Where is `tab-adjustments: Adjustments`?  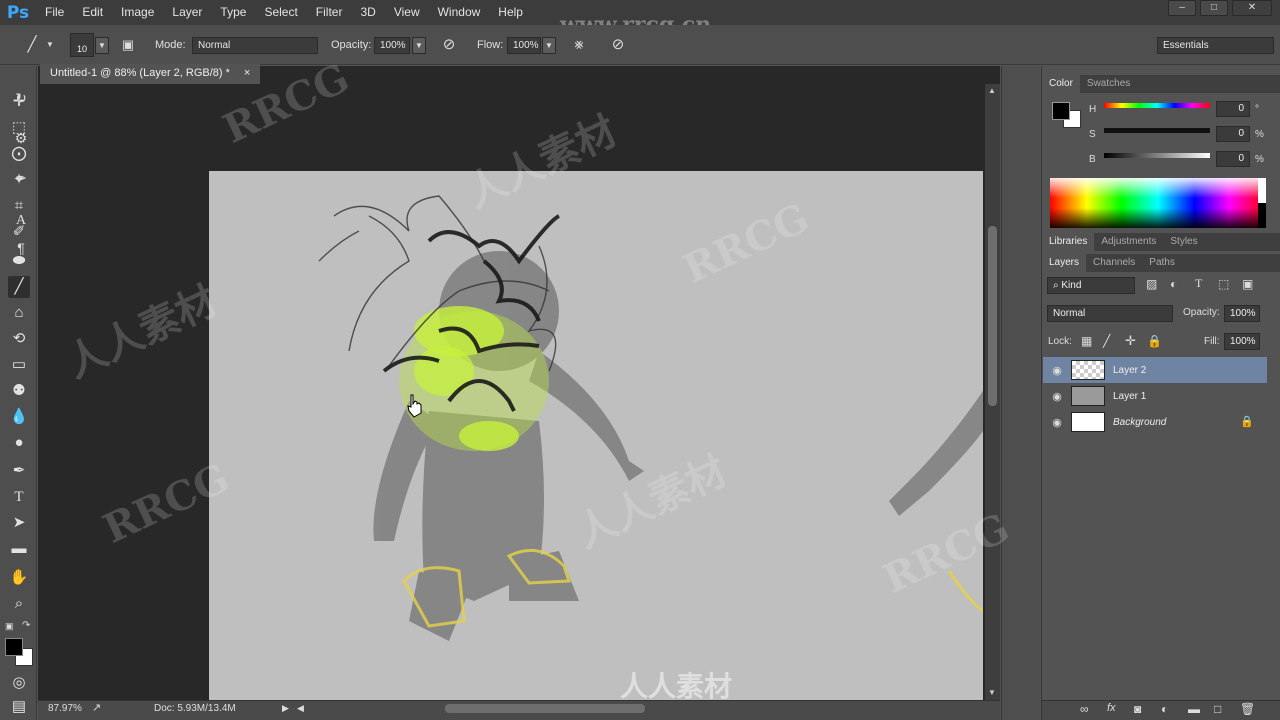
tab-adjustments: Adjustments is located at coordinates (1128, 242).